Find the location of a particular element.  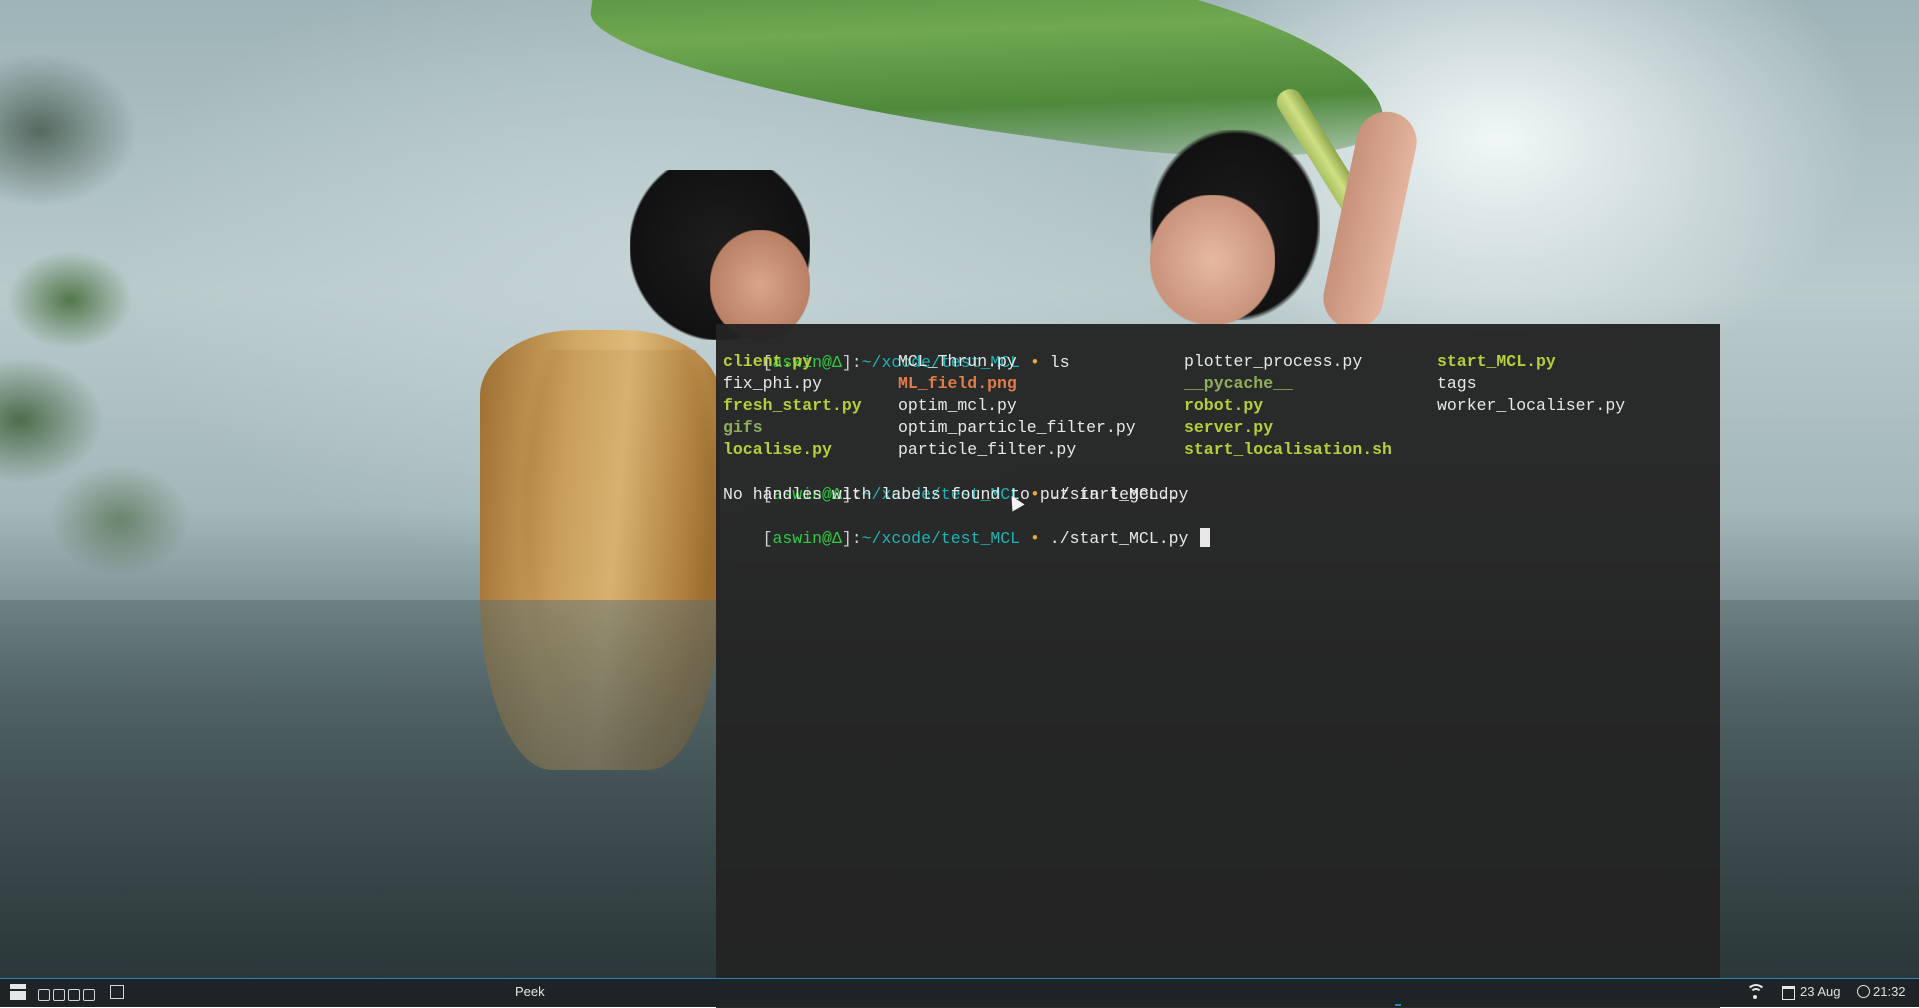

file-entry: fix_phi.py is located at coordinates (773, 383).